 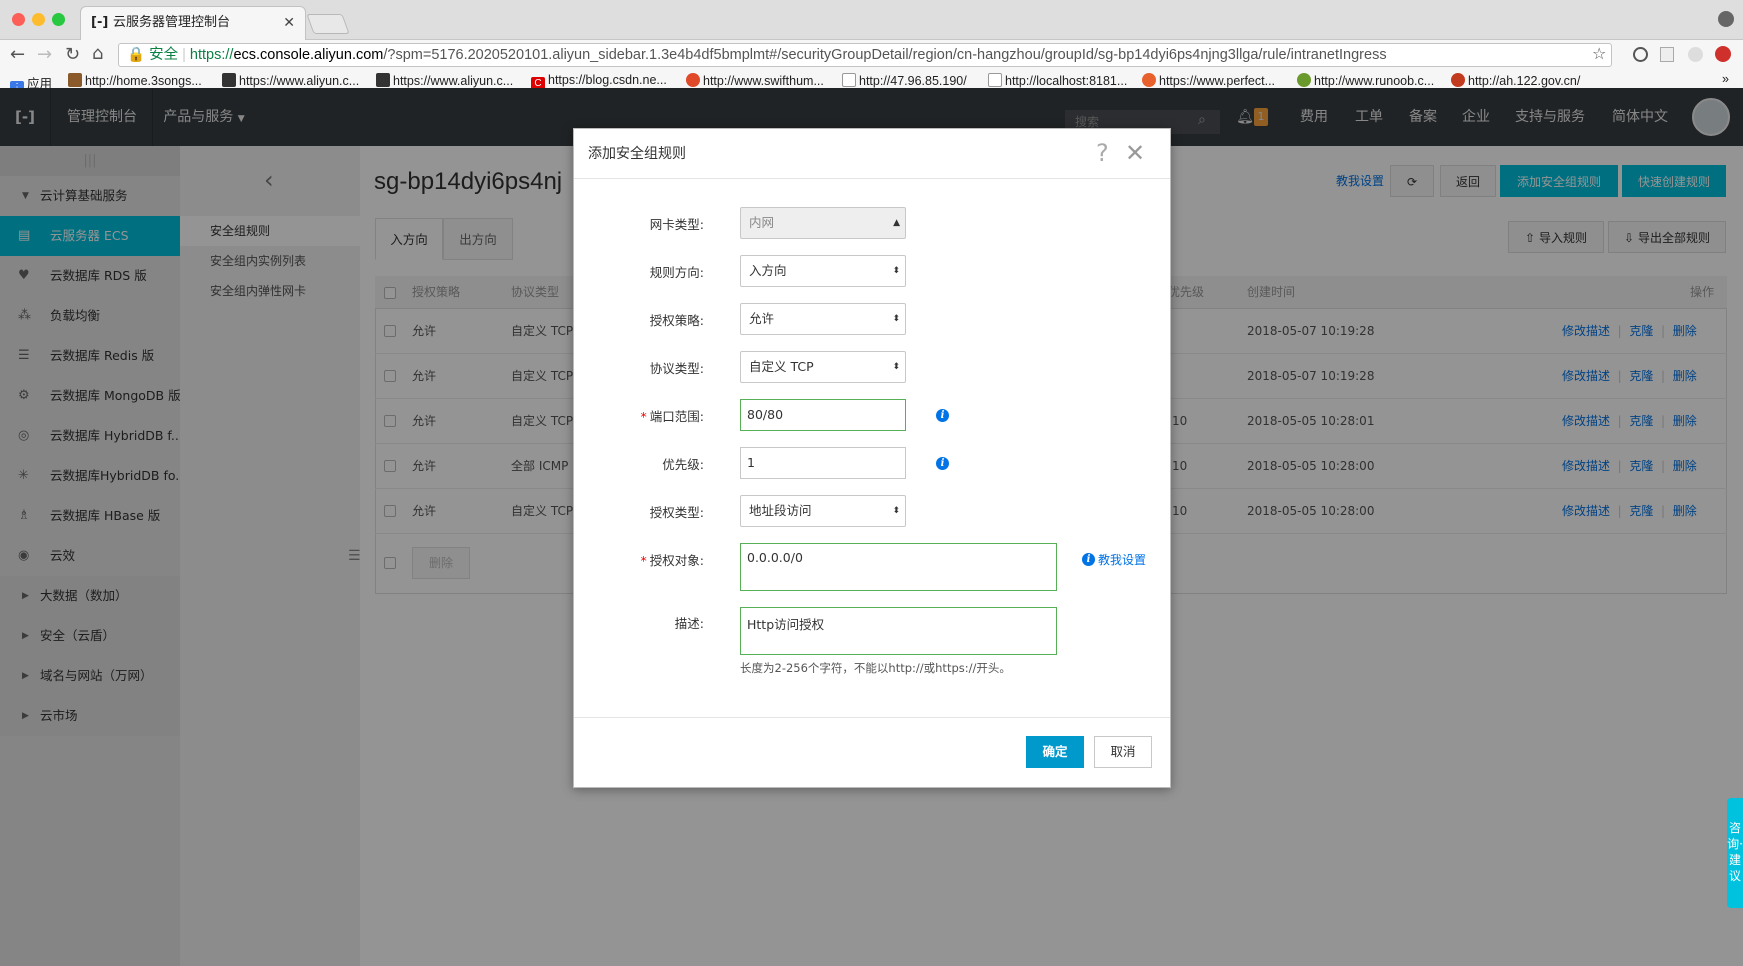 What do you see at coordinates (676, 512) in the screenshot?
I see `authtype-label: 授权类型:` at bounding box center [676, 512].